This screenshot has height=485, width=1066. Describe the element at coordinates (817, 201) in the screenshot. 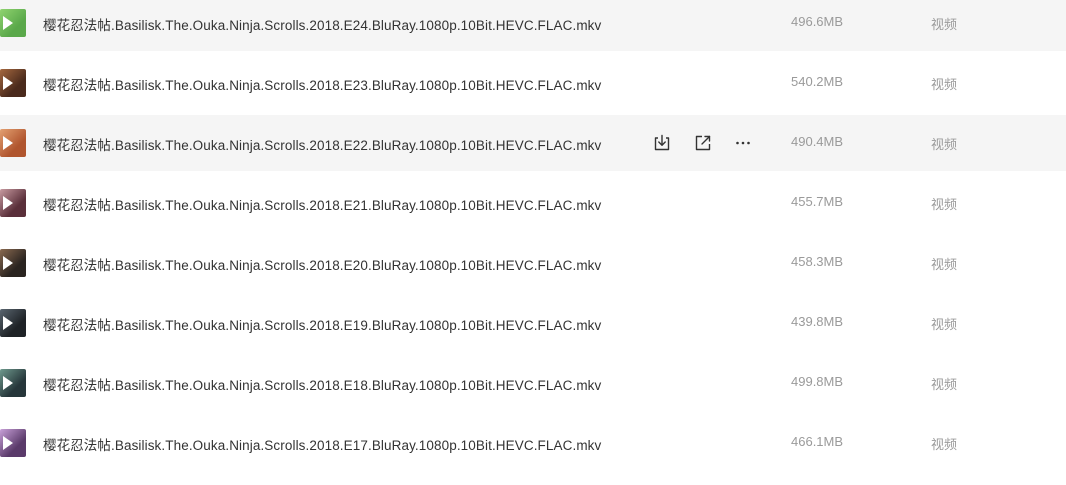

I see `file-size: 455.7MB` at that location.